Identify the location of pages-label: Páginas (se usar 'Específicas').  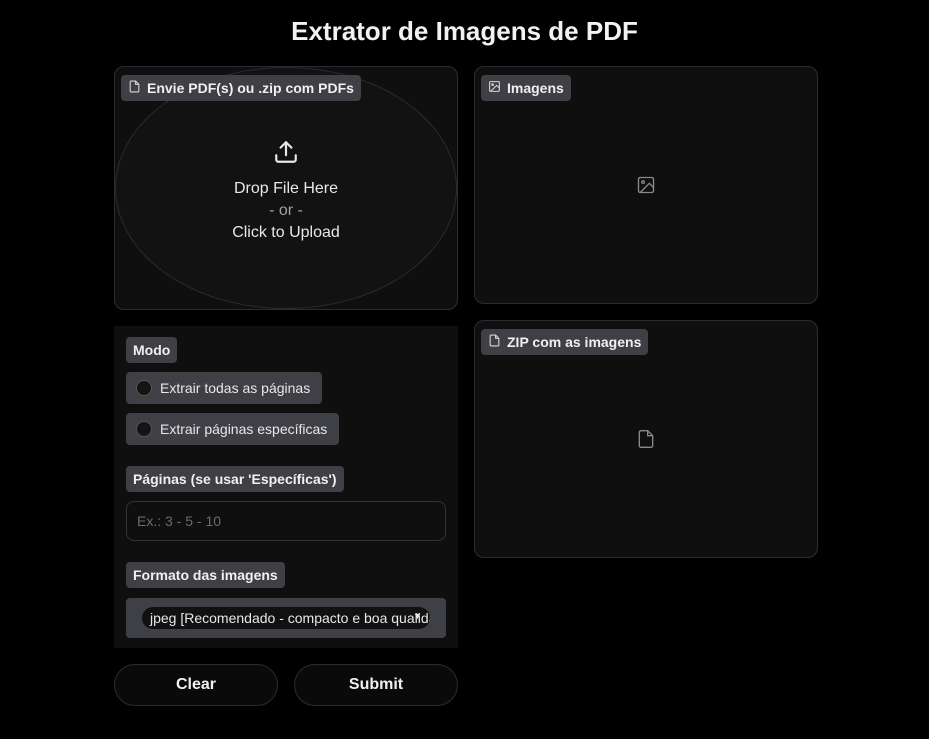
(235, 479).